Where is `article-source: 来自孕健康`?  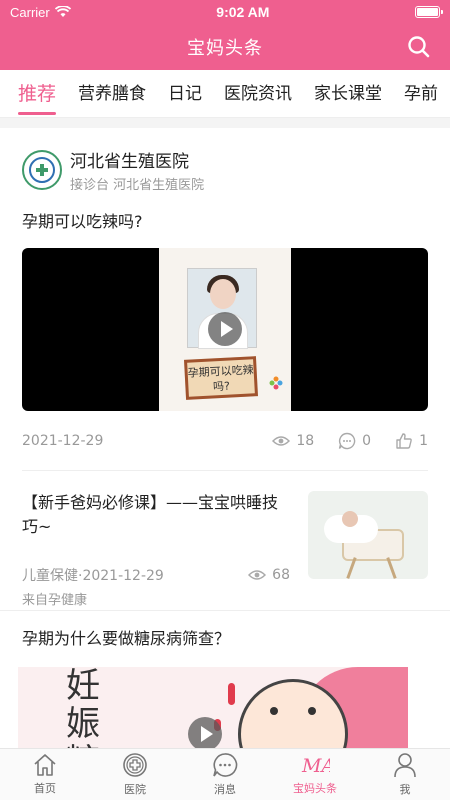 article-source: 来自孕健康 is located at coordinates (55, 600).